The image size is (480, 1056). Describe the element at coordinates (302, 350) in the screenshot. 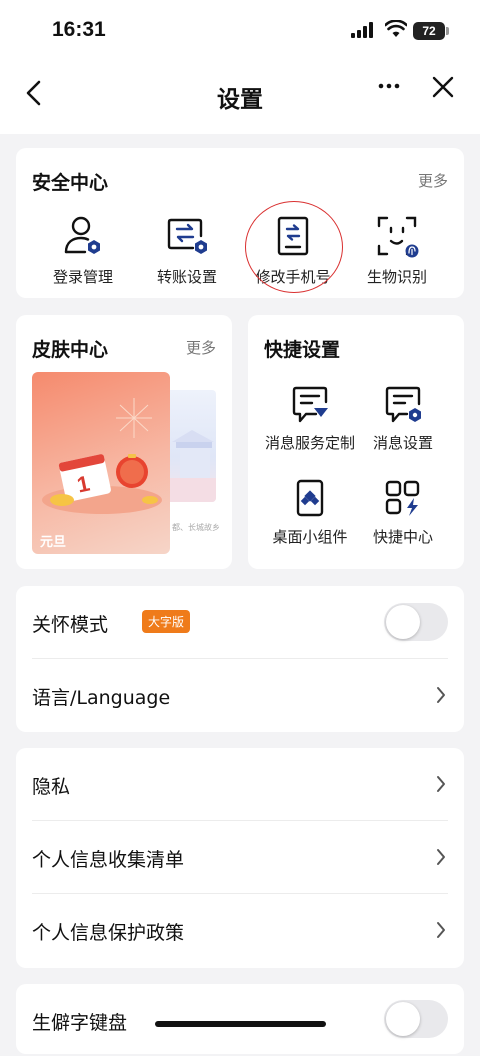

I see `shortcut-settings-title: 快捷设置` at that location.